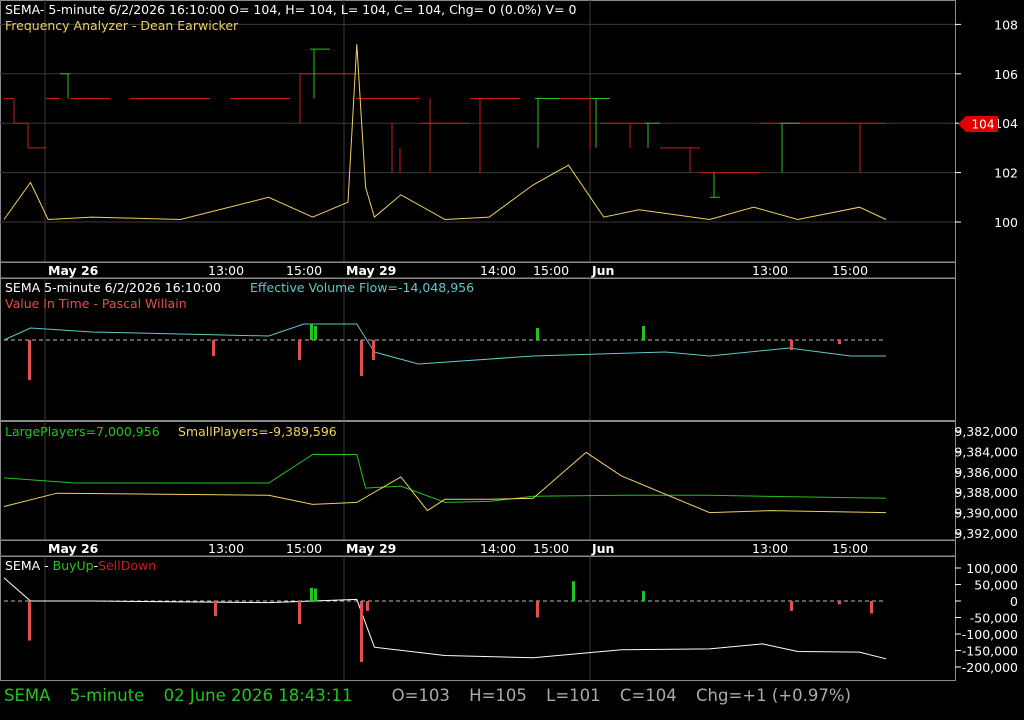 Image resolution: width=1024 pixels, height=720 pixels. What do you see at coordinates (990, 667) in the screenshot?
I see `buyup-tick-label: -200,000` at bounding box center [990, 667].